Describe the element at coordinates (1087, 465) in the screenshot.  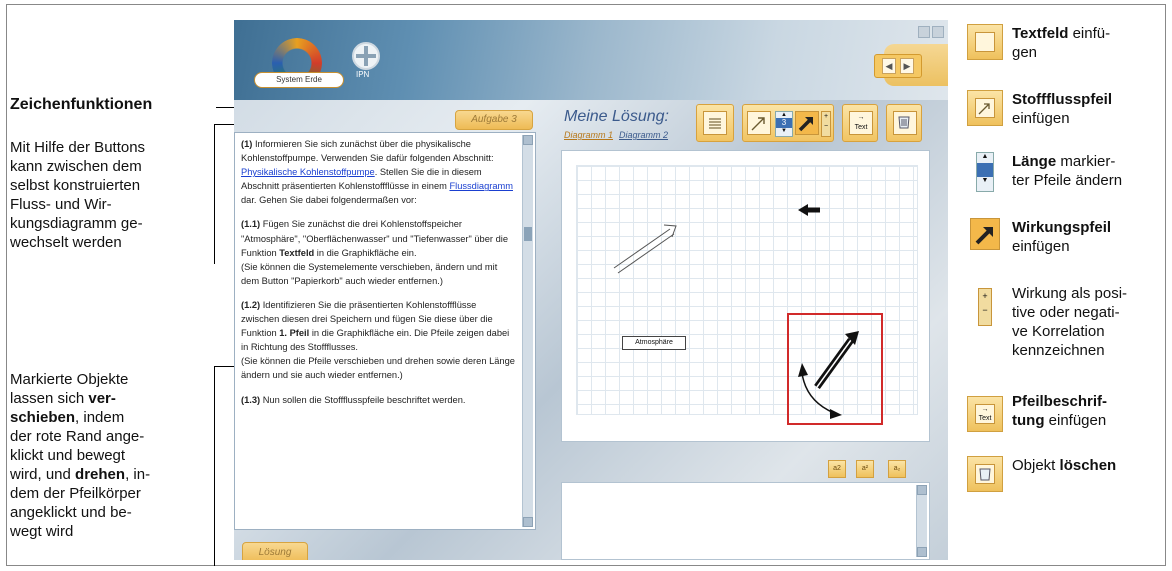
I see `legend-loeschen: Objekt löschen` at that location.